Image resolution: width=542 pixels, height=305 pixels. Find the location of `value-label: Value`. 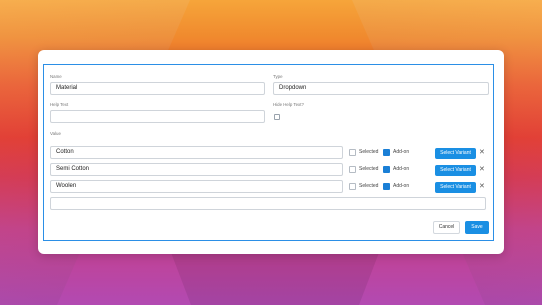

value-label: Value is located at coordinates (55, 133).